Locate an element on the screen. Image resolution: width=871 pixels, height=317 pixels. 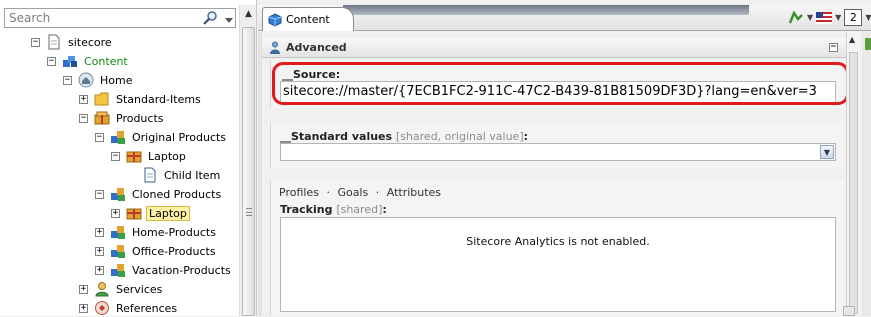
tab-content-label: Content is located at coordinates (308, 19).